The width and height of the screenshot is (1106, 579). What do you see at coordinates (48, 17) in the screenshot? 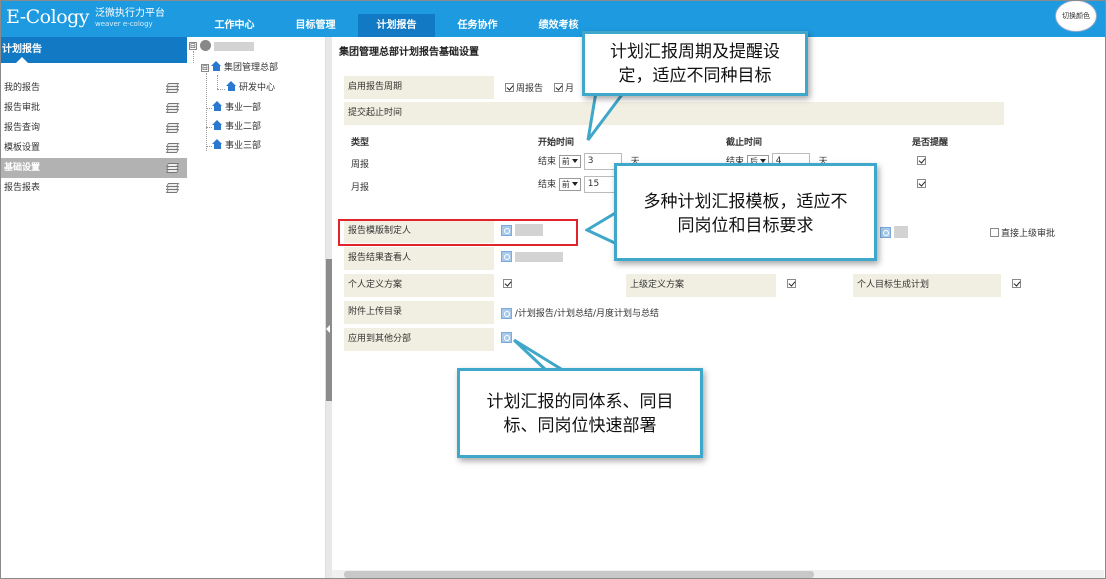
I see `app-logo: E-Cology` at bounding box center [48, 17].